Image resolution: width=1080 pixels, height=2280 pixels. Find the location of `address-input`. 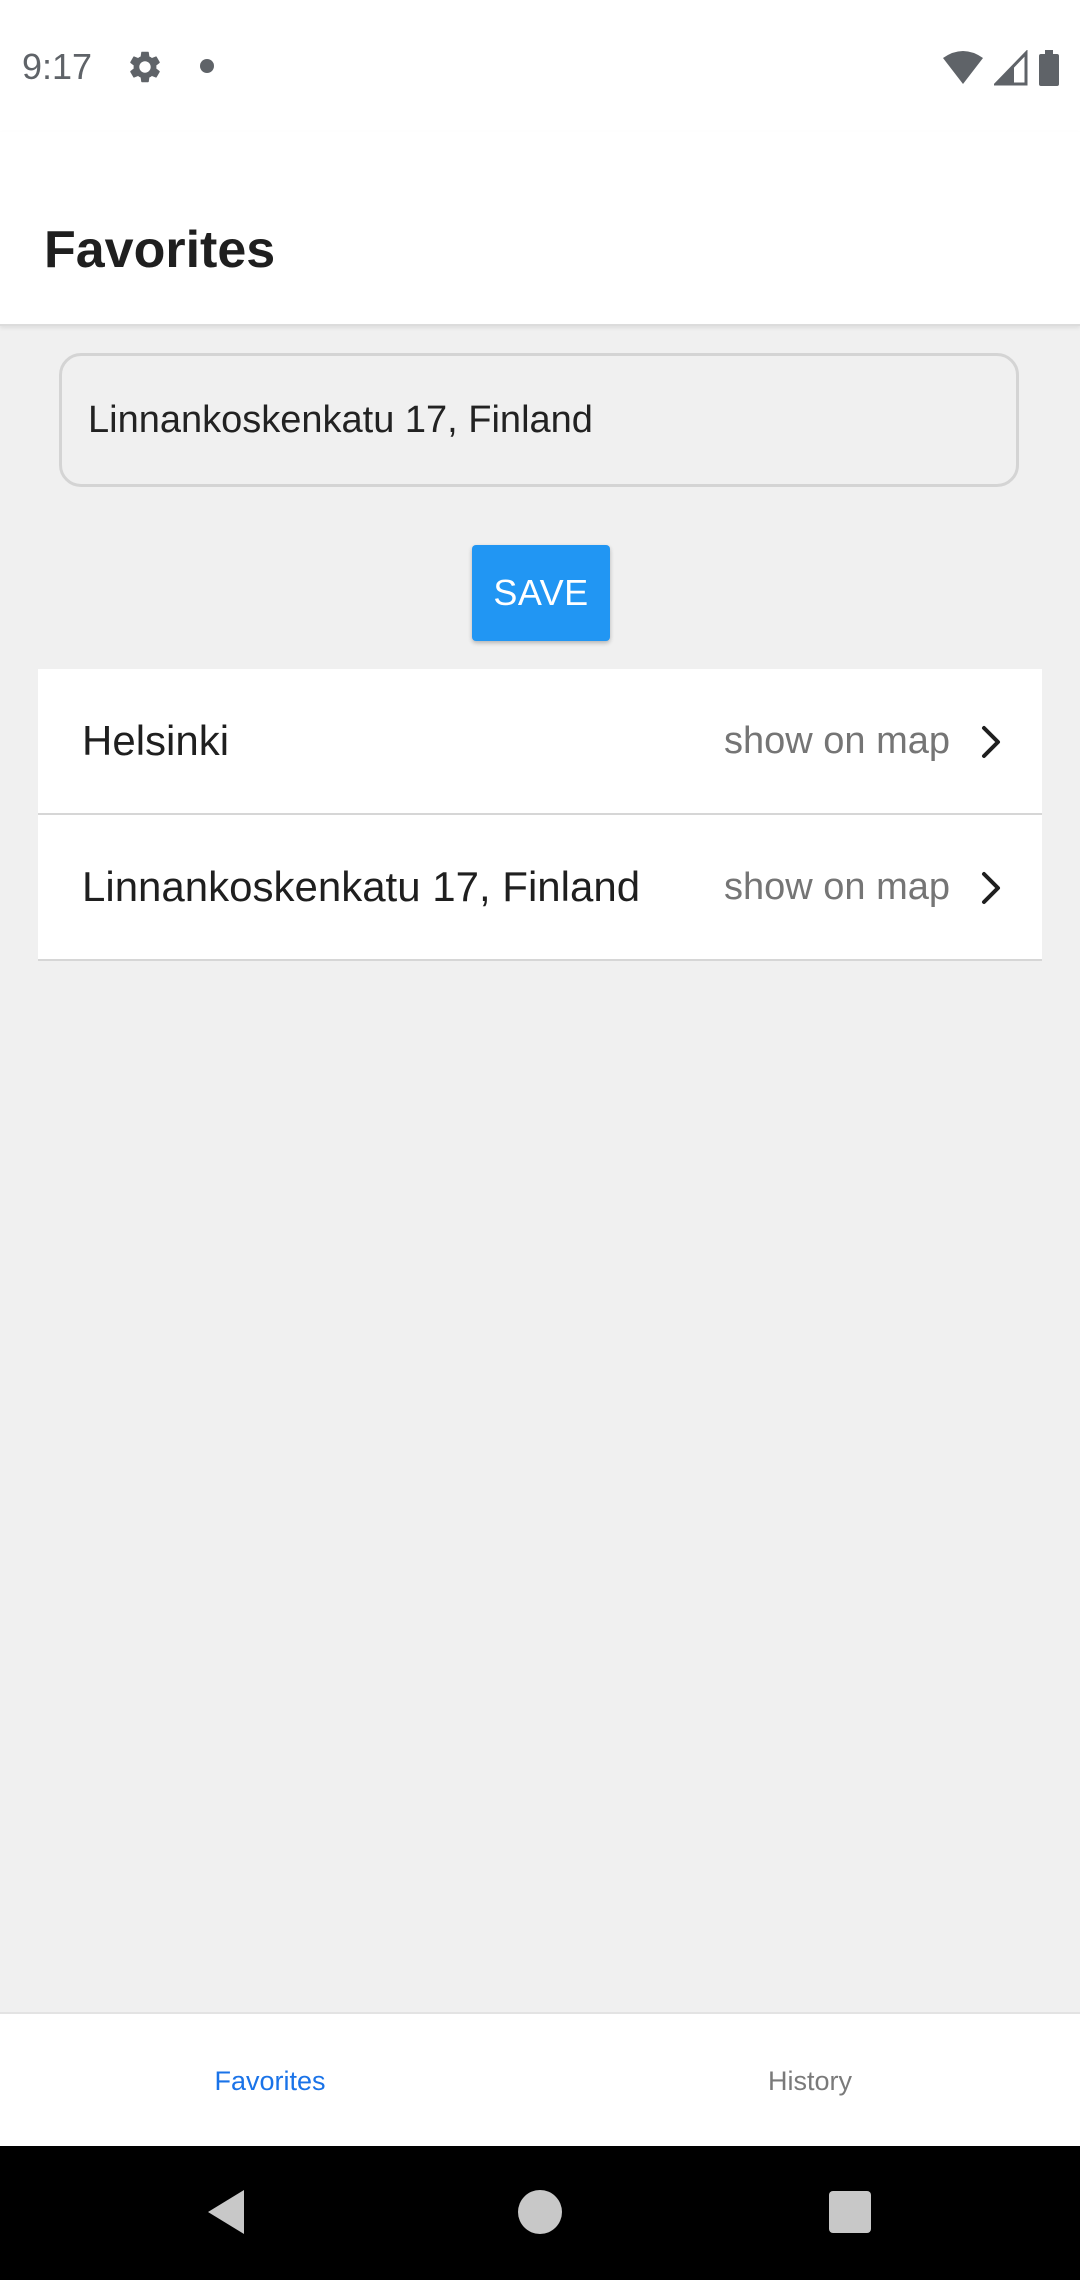

address-input is located at coordinates (539, 420).